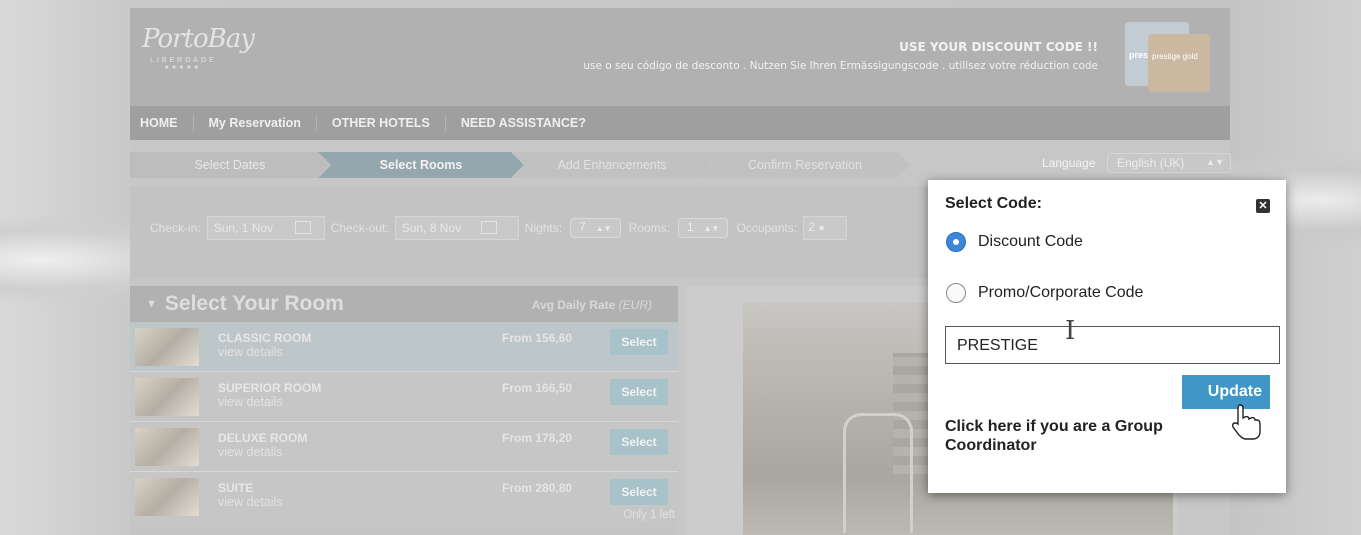 Image resolution: width=1361 pixels, height=535 pixels. What do you see at coordinates (690, 227) in the screenshot?
I see `rooms-value: 1` at bounding box center [690, 227].